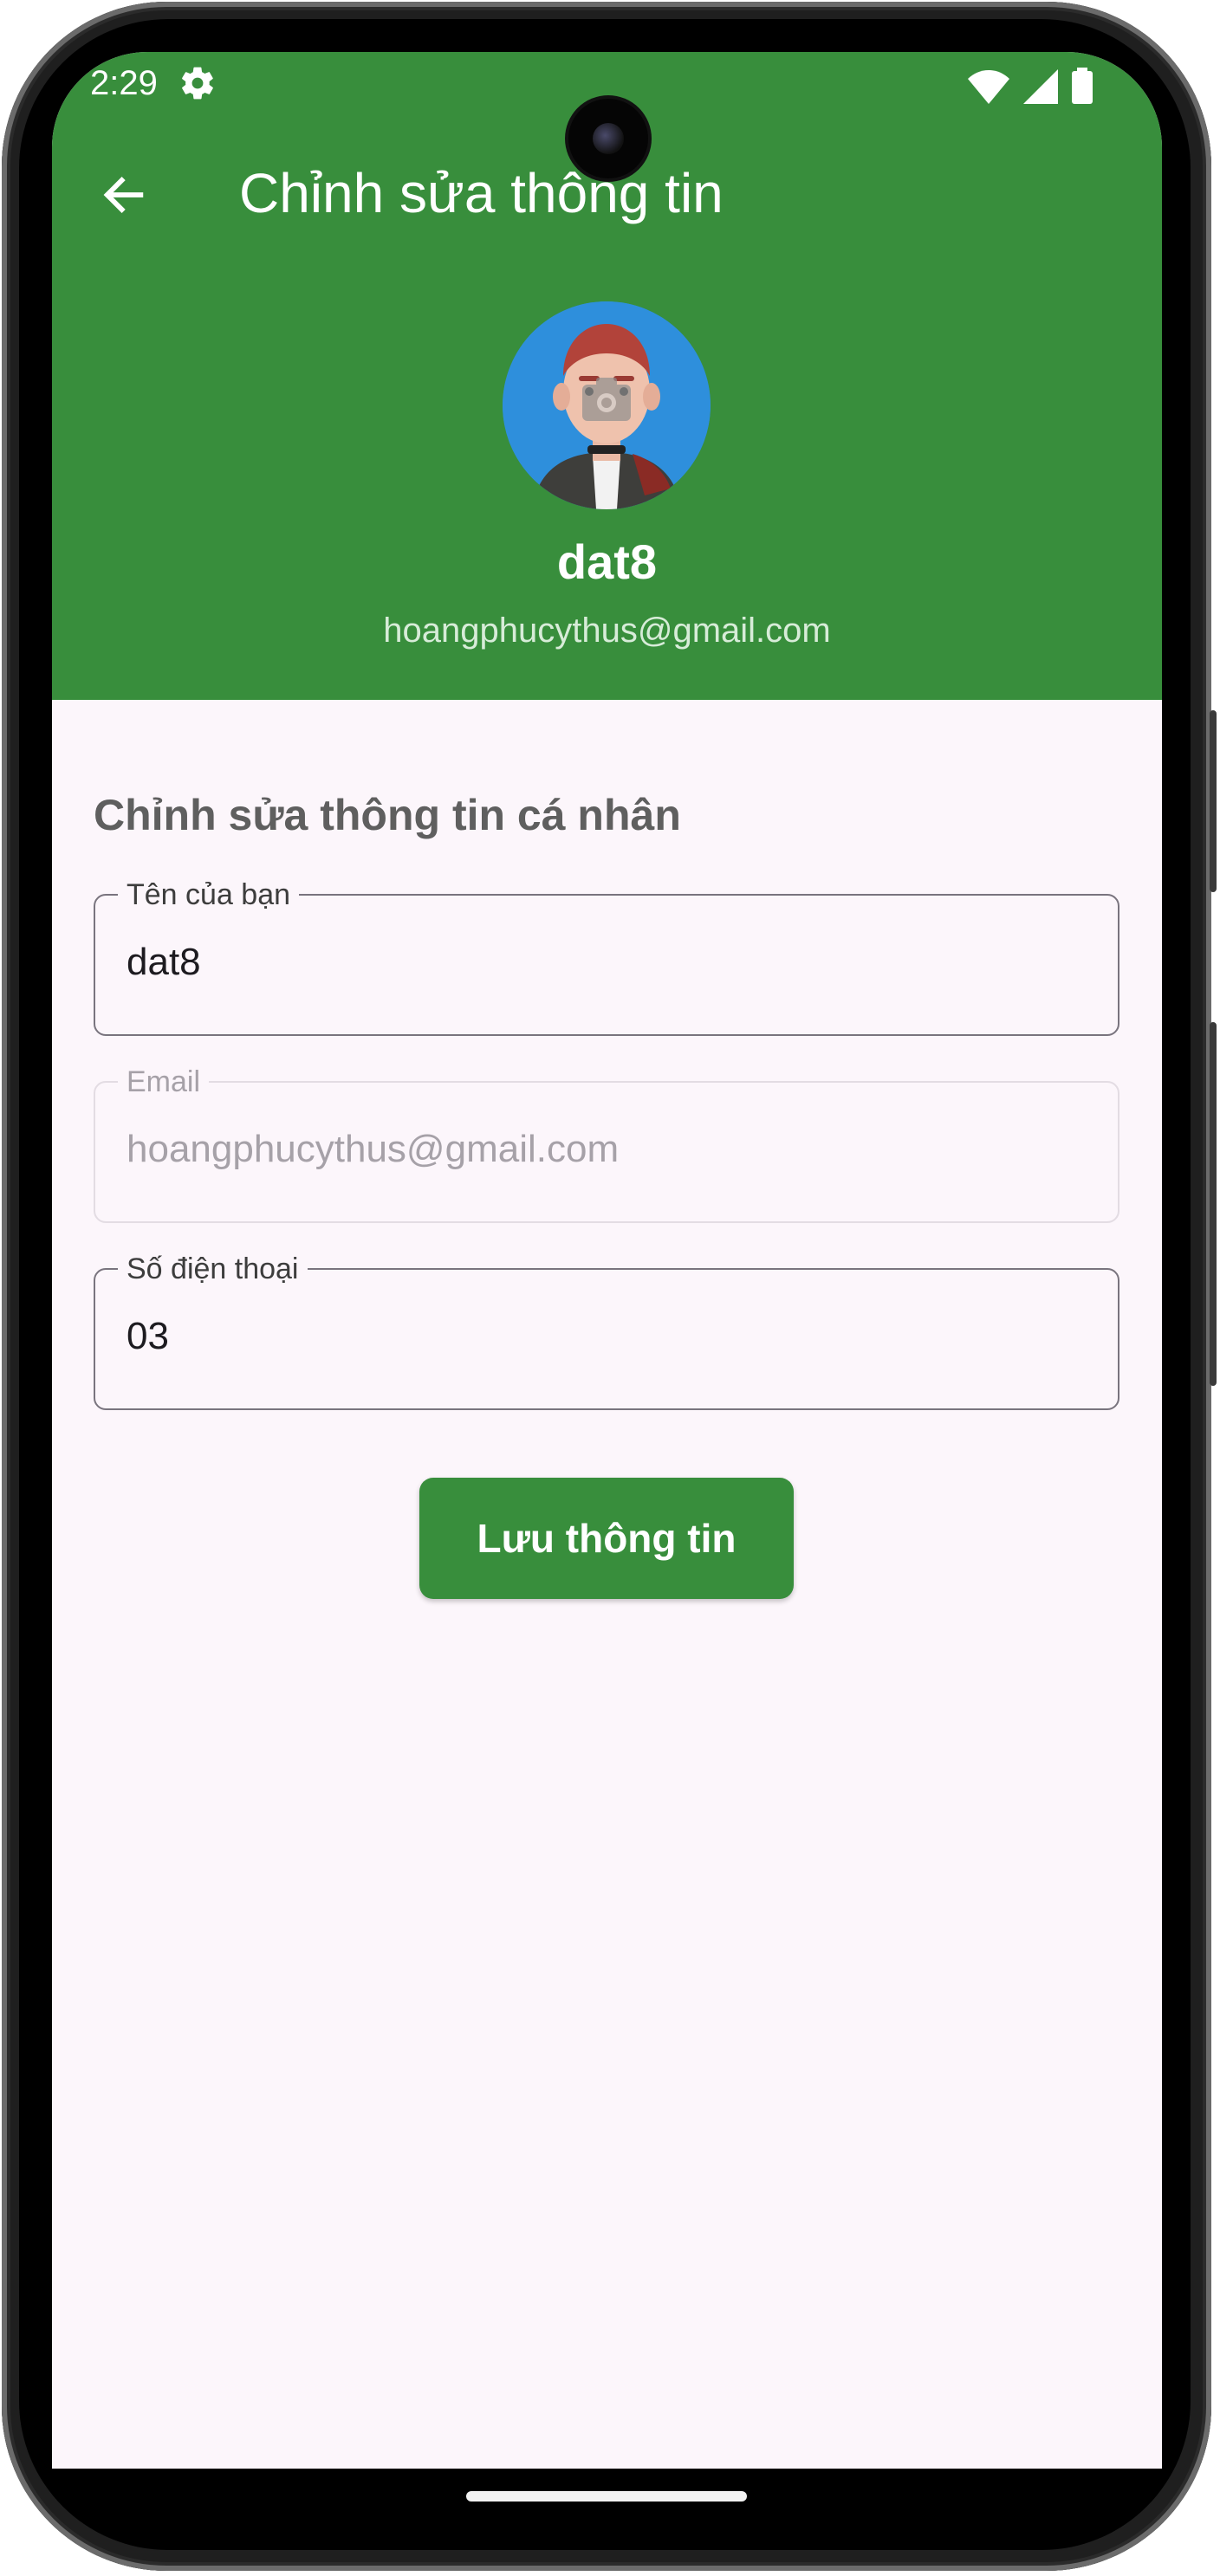 This screenshot has height=2576, width=1220. What do you see at coordinates (1213, 801) in the screenshot?
I see `power-button` at bounding box center [1213, 801].